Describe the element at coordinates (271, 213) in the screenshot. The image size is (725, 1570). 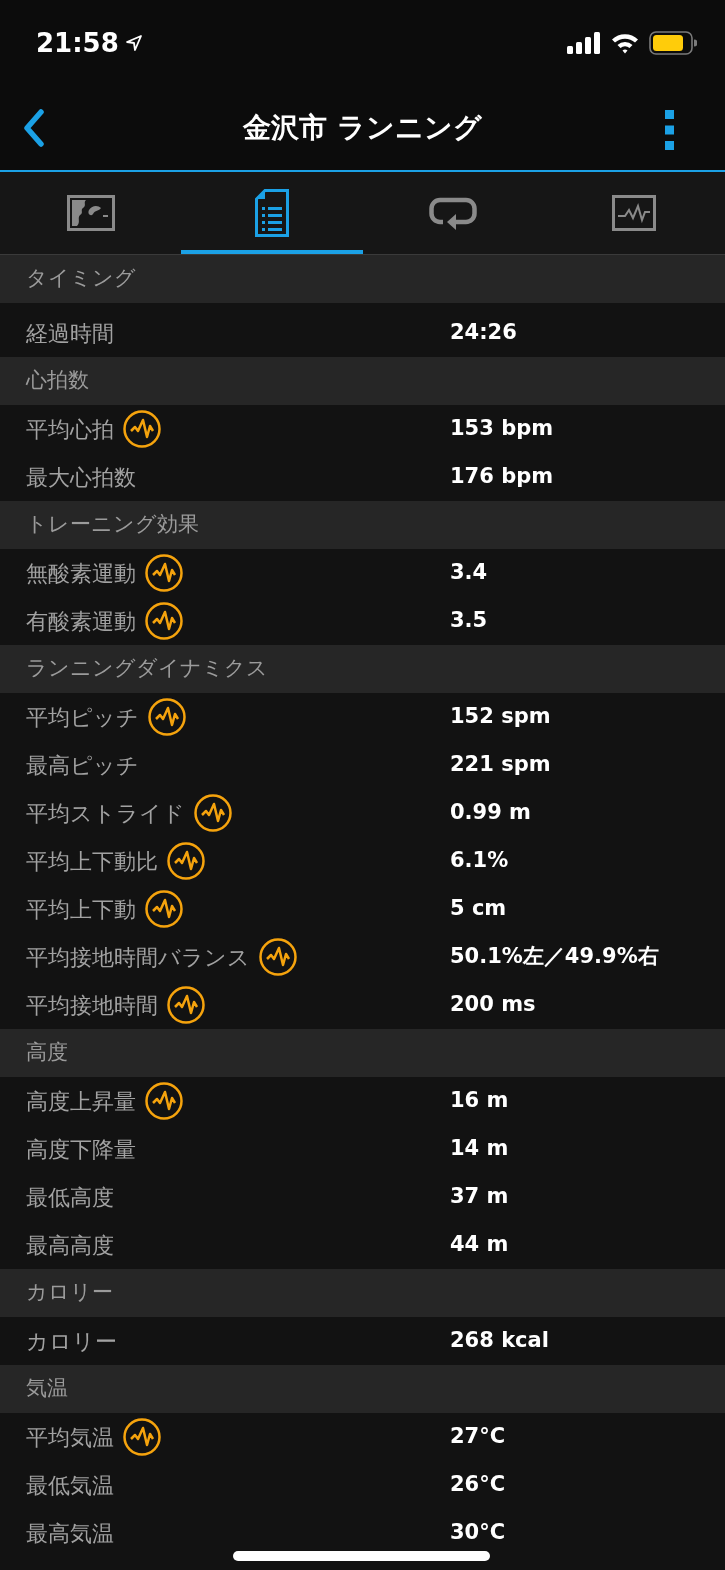
I see `document-list-icon` at that location.